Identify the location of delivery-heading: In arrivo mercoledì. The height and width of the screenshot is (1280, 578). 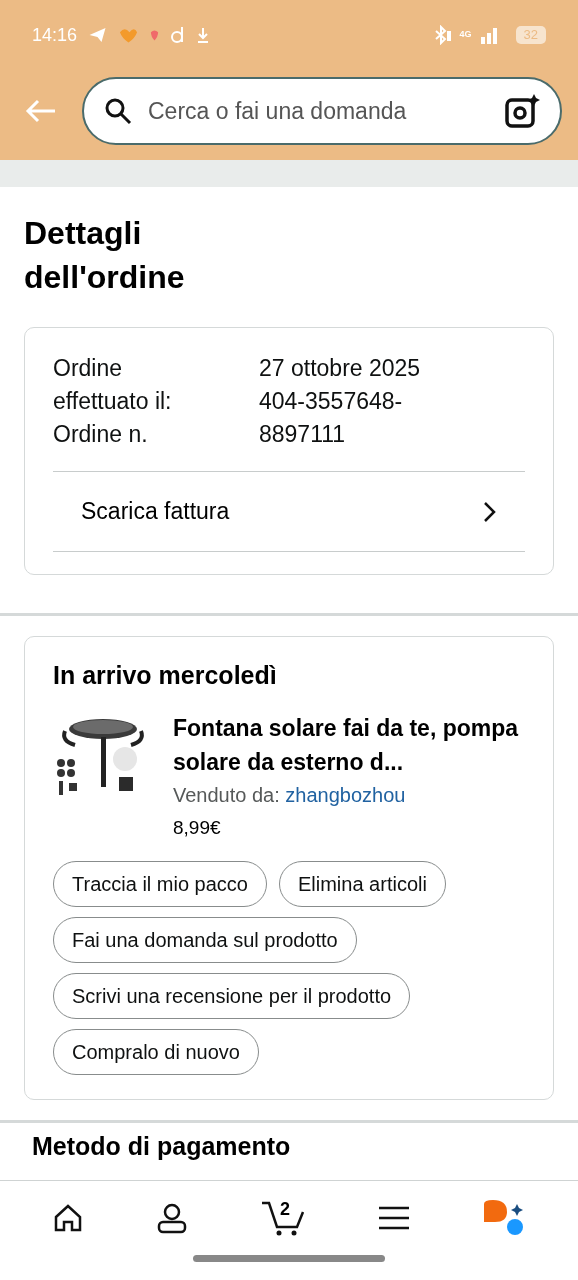
(165, 675).